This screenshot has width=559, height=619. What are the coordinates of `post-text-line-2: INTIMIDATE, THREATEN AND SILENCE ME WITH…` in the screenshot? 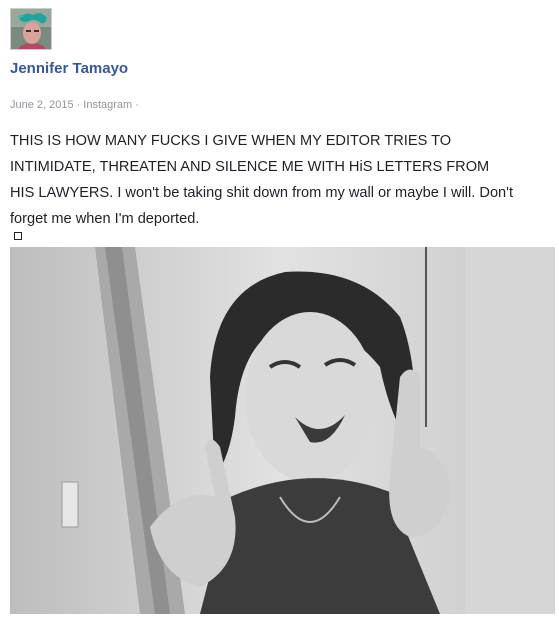 It's located at (250, 167).